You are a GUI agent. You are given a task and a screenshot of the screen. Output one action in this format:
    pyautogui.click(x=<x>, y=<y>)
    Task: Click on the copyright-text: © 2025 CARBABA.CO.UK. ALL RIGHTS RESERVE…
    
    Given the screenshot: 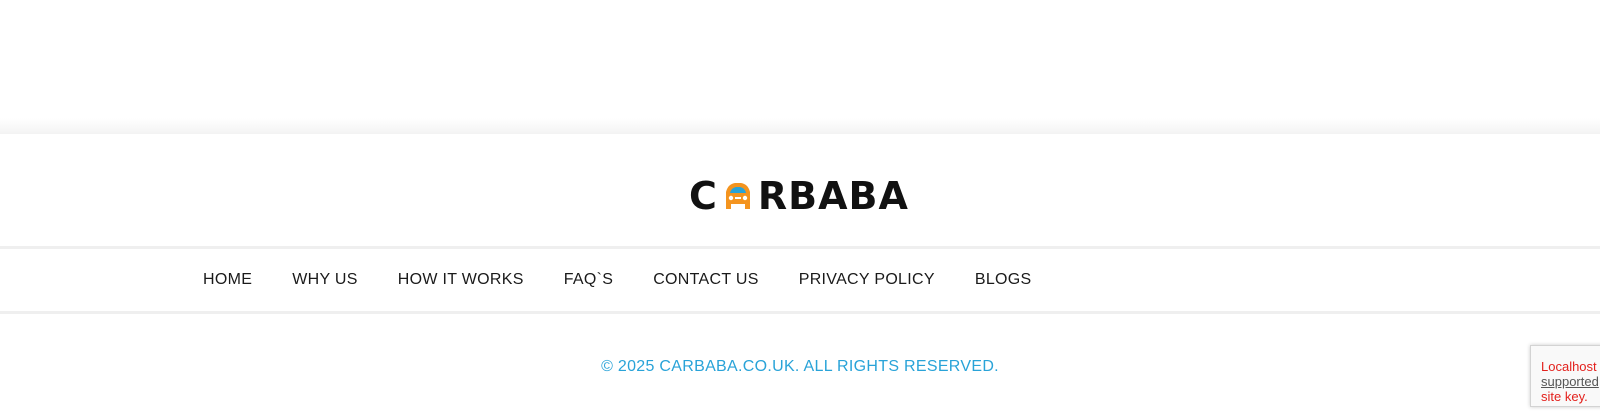 What is the action you would take?
    pyautogui.click(x=800, y=366)
    